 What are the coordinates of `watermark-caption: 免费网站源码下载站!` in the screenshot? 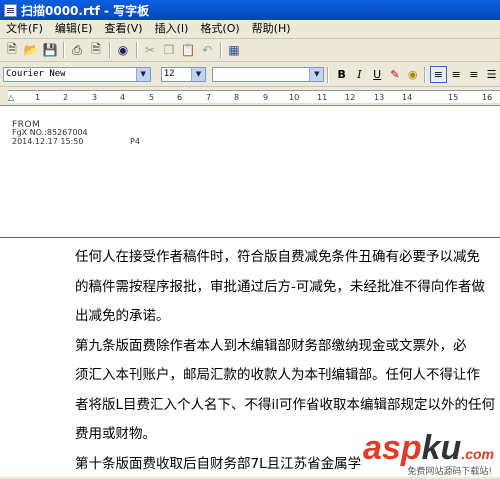 It's located at (449, 470).